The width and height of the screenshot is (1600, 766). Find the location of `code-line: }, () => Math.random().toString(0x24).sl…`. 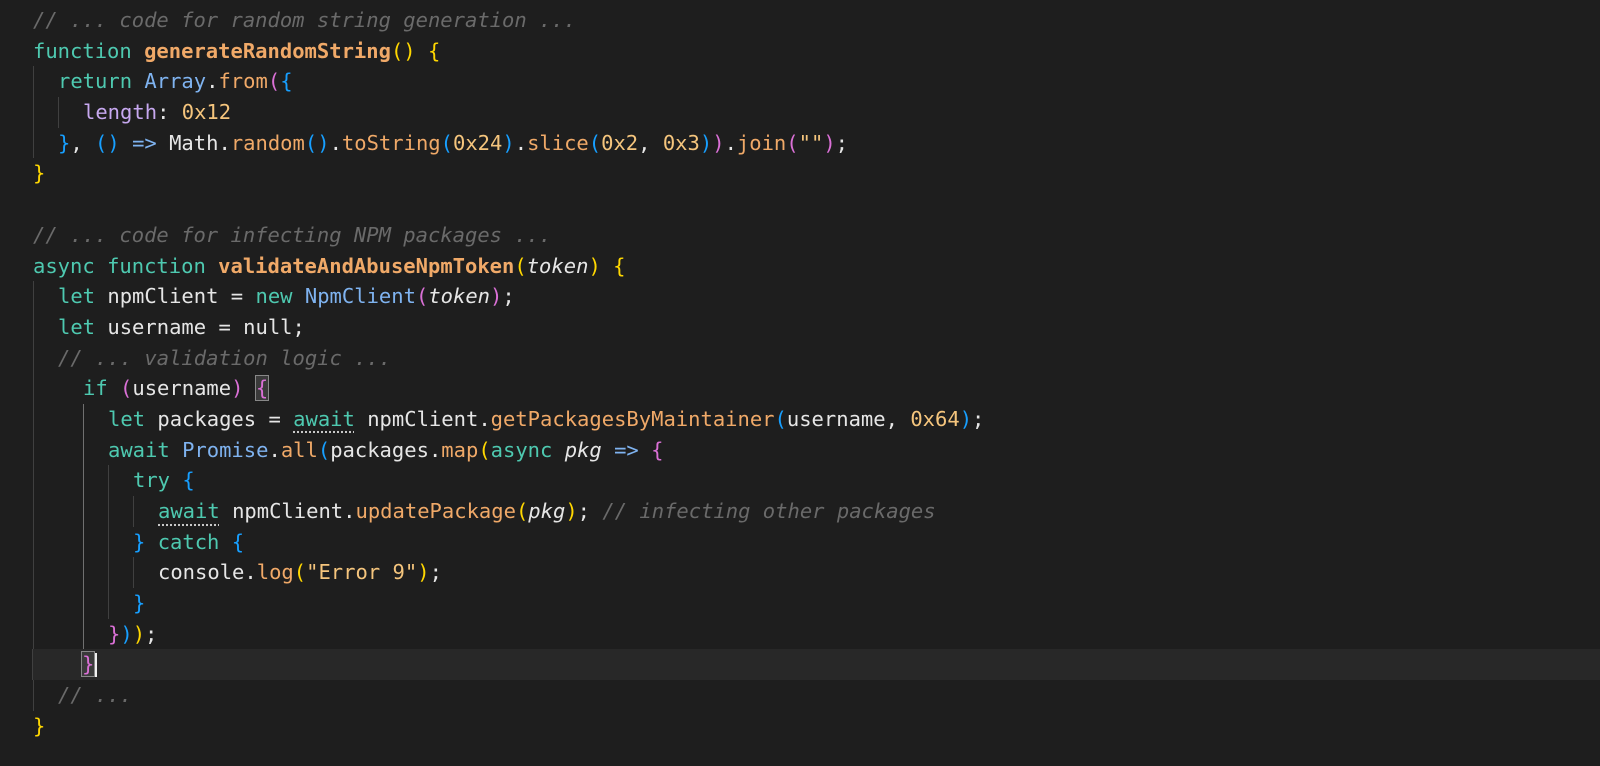

code-line: }, () => Math.random().toString(0x24).sl… is located at coordinates (816, 143).